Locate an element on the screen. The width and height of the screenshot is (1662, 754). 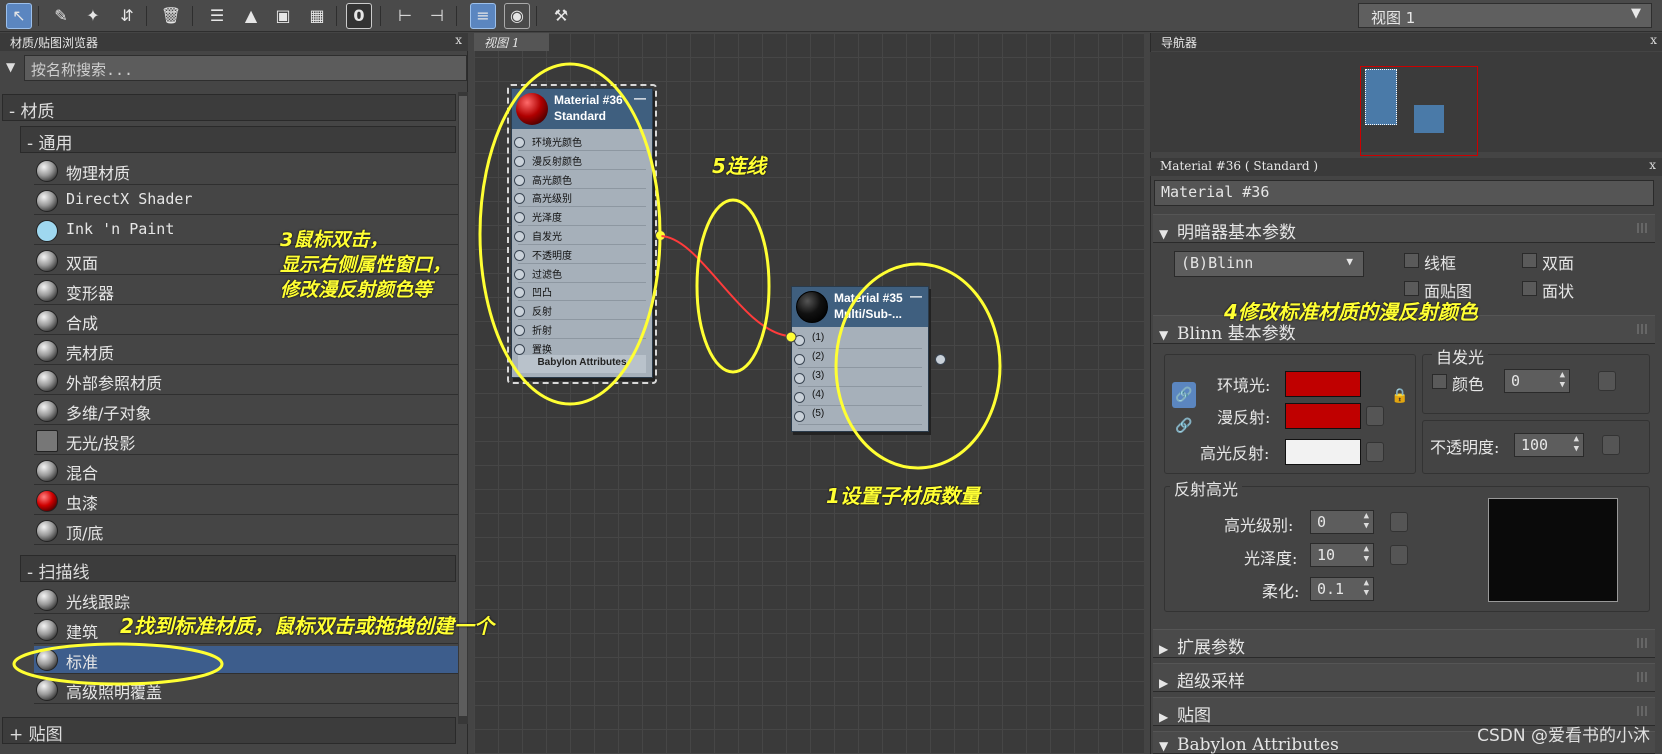
specular-color-swatch is located at coordinates (1323, 452).